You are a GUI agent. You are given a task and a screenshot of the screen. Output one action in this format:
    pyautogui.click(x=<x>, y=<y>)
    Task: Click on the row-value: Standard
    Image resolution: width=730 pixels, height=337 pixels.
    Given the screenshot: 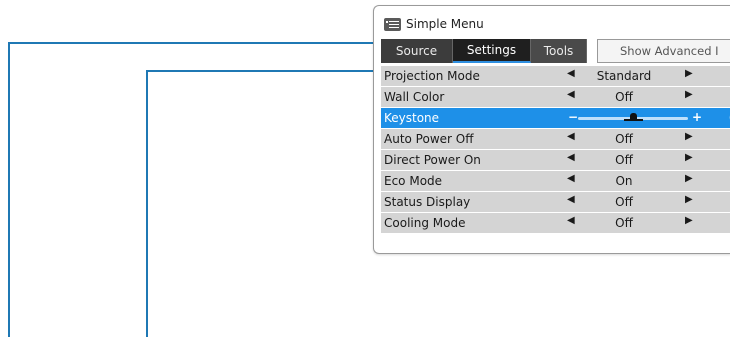 What is the action you would take?
    pyautogui.click(x=624, y=76)
    